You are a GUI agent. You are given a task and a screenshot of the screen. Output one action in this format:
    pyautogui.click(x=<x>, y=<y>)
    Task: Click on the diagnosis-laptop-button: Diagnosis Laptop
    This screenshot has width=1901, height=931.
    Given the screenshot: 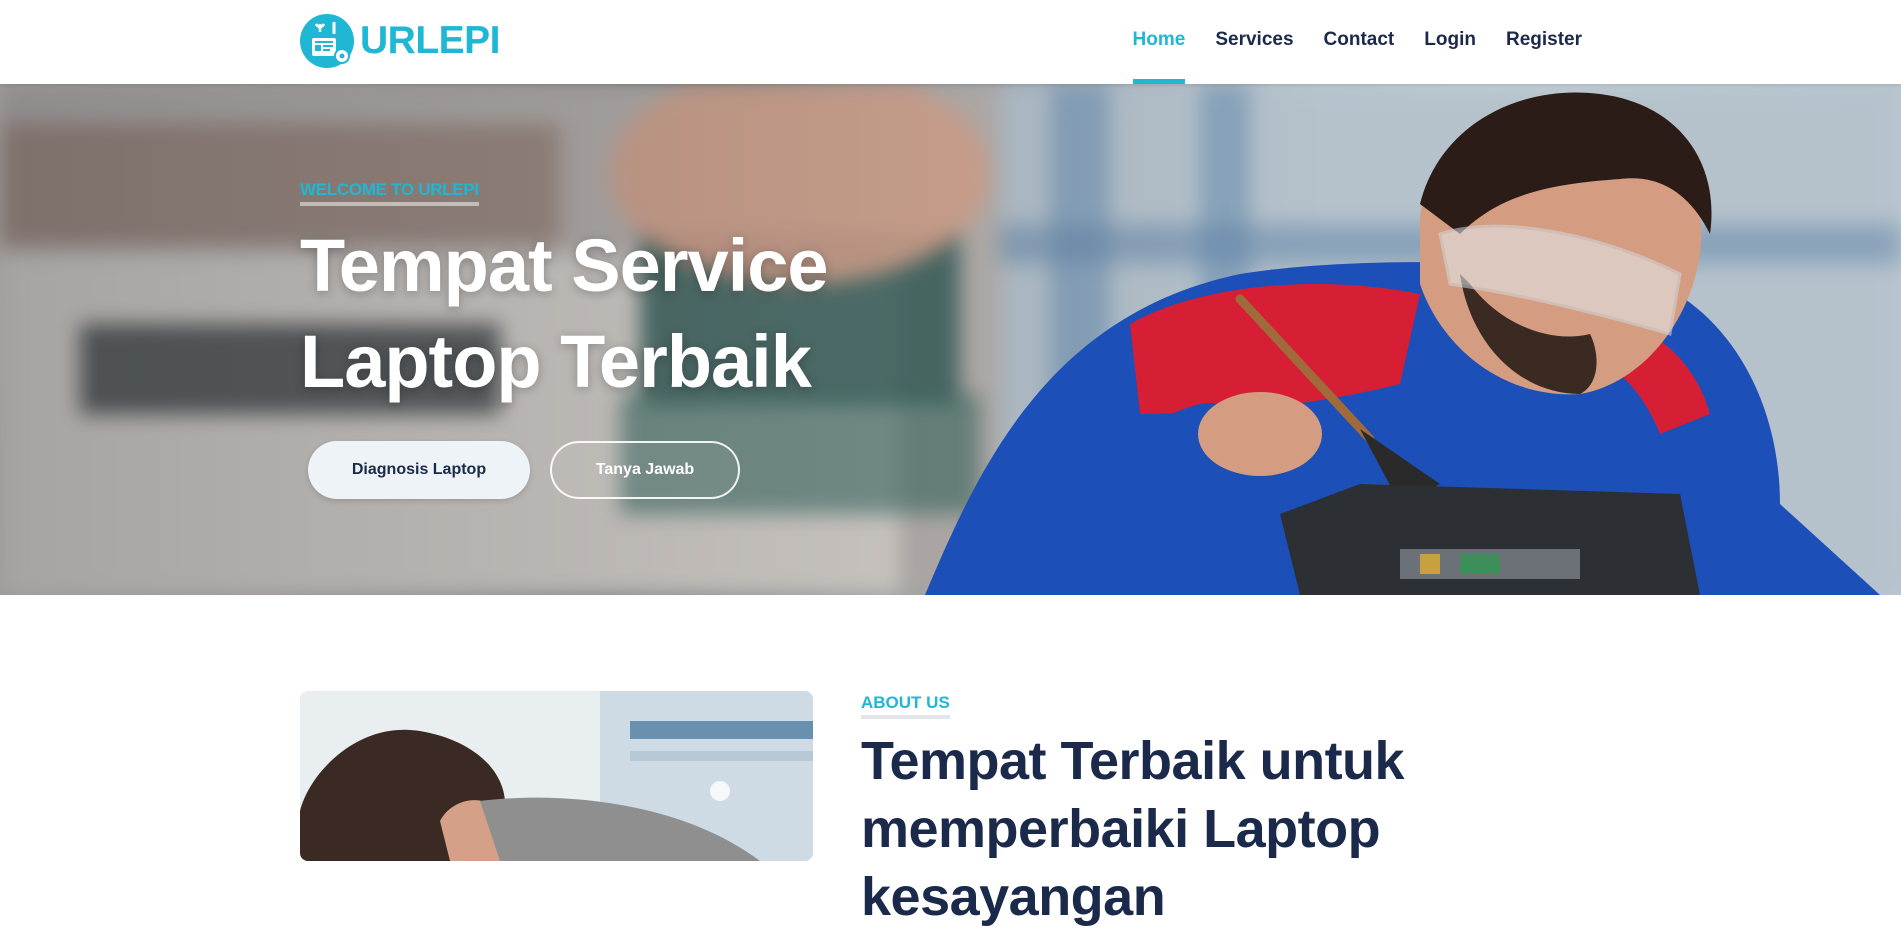 What is the action you would take?
    pyautogui.click(x=419, y=470)
    